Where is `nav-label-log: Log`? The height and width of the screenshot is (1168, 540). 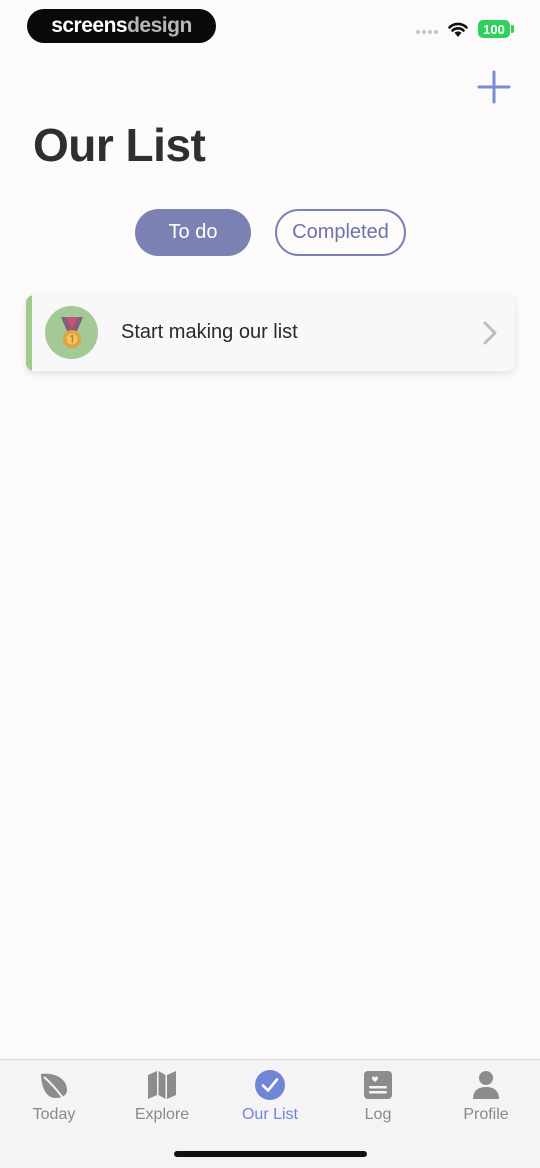
nav-label-log: Log is located at coordinates (378, 1114).